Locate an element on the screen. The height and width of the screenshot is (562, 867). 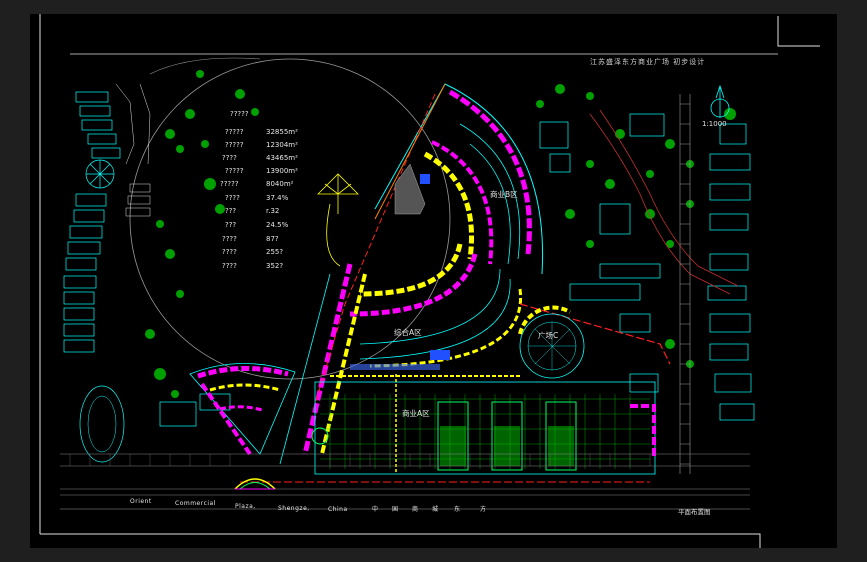
stat-value: 8040m² is located at coordinates (280, 184).